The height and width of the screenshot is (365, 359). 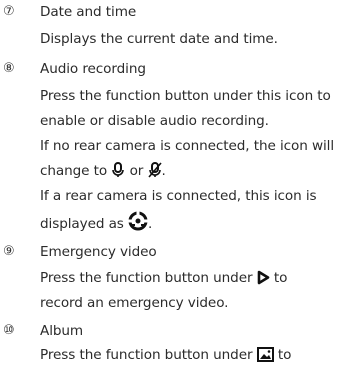 I want to click on rear-camera-audio-icon, so click(x=138, y=221).